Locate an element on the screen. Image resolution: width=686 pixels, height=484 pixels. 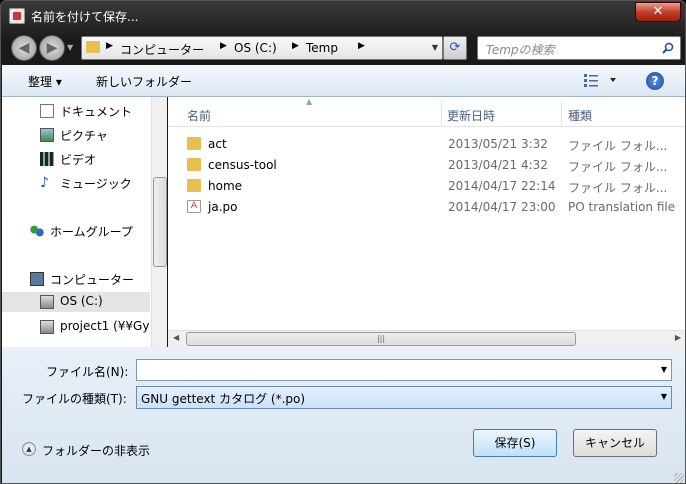
filename-label: ファイル名(N): is located at coordinates (87, 372).